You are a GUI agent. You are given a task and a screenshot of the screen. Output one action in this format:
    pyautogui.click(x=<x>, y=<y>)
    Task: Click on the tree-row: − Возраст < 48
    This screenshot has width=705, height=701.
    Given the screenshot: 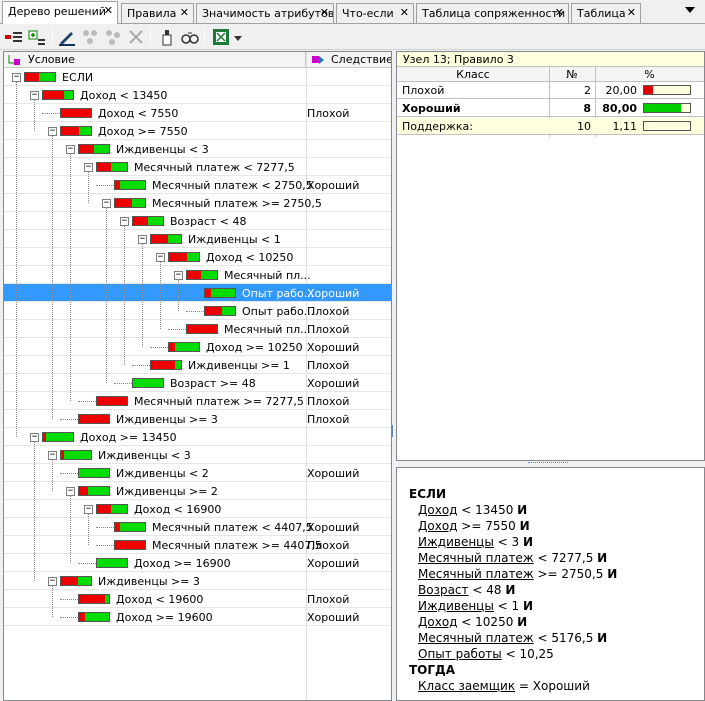 What is the action you would take?
    pyautogui.click(x=197, y=221)
    